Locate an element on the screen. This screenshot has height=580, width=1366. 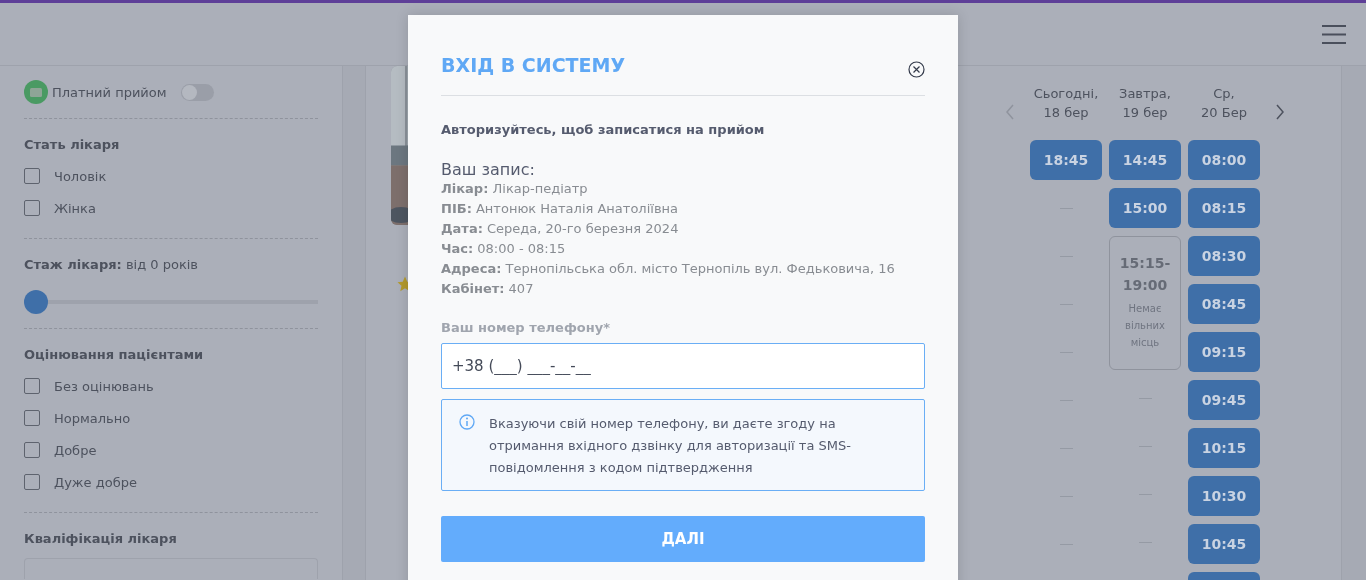
time-slot-button: 10:30 is located at coordinates (1224, 496).